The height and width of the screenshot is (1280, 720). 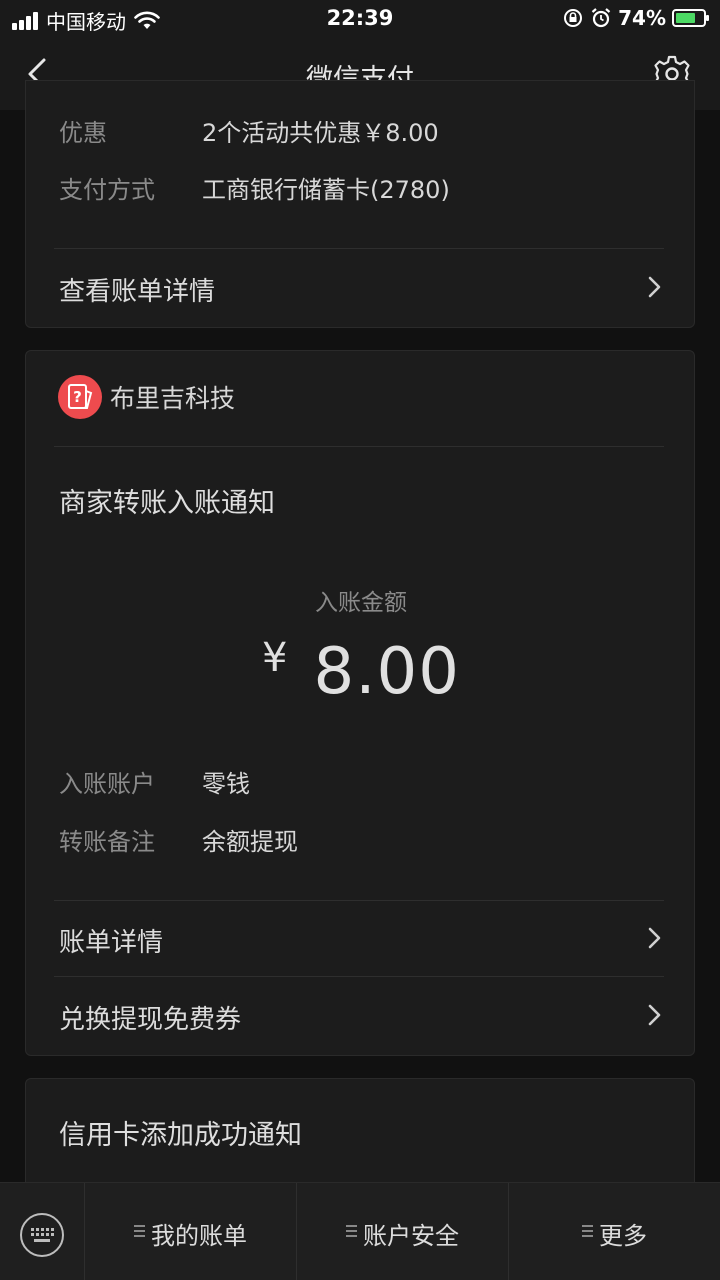 I want to click on menu-account-security: 账户安全, so click(x=402, y=1231).